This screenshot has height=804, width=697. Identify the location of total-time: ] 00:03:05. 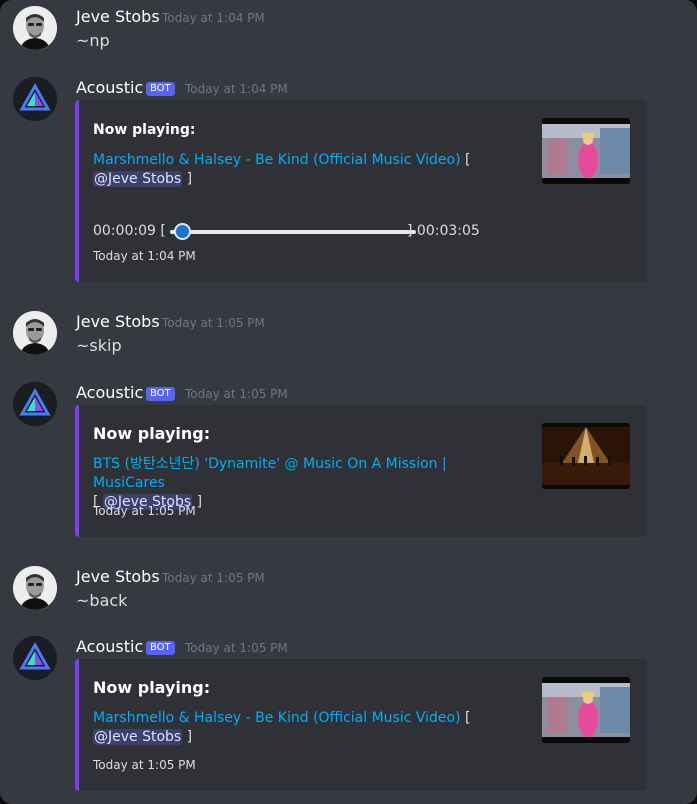
(443, 231).